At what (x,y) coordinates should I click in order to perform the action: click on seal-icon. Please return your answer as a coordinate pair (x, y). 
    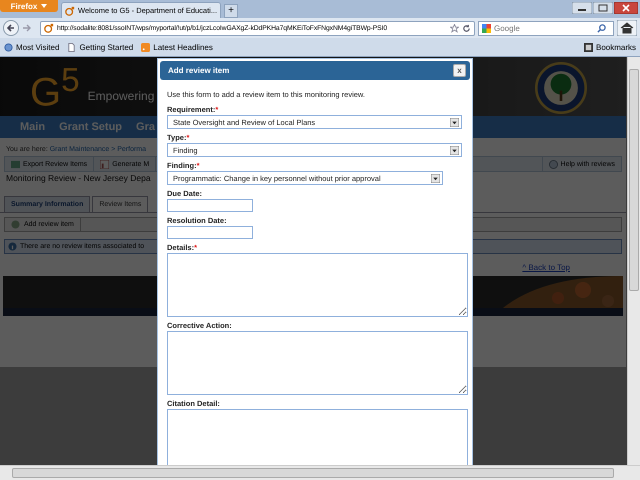
    Looking at the image, I should click on (561, 88).